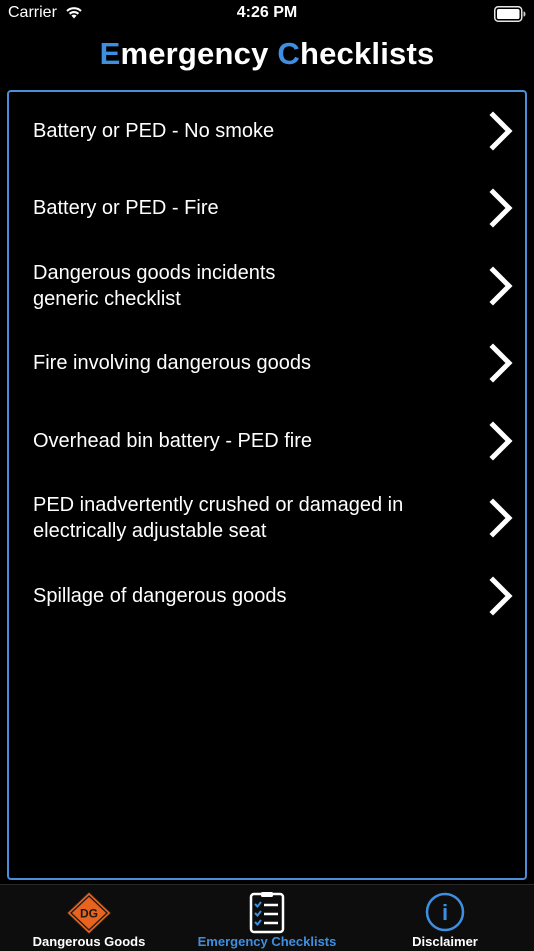  I want to click on checklist-icon, so click(267, 913).